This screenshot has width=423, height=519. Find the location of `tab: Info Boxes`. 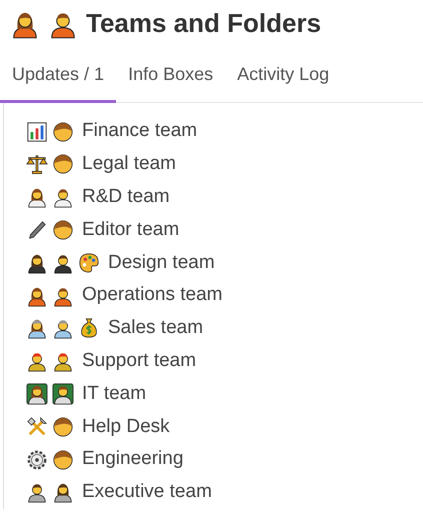

tab: Info Boxes is located at coordinates (171, 78).